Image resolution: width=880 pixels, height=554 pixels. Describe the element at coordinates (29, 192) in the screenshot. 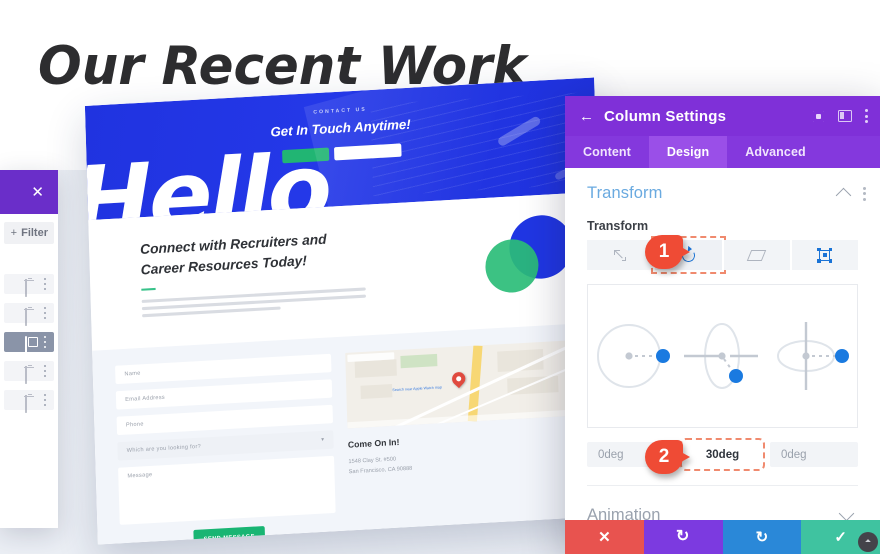

I see `left-panel-header: ✕` at that location.